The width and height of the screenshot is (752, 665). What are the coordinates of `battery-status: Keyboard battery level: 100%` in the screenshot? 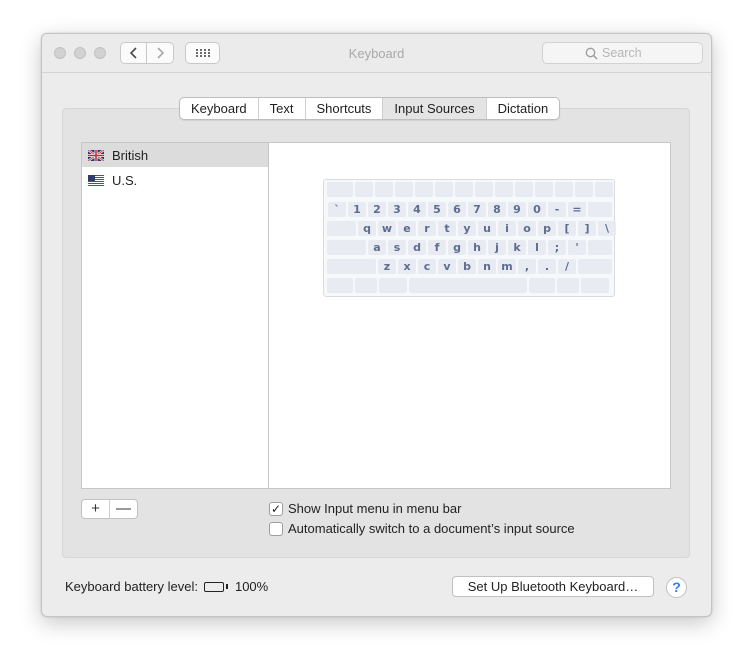 It's located at (166, 586).